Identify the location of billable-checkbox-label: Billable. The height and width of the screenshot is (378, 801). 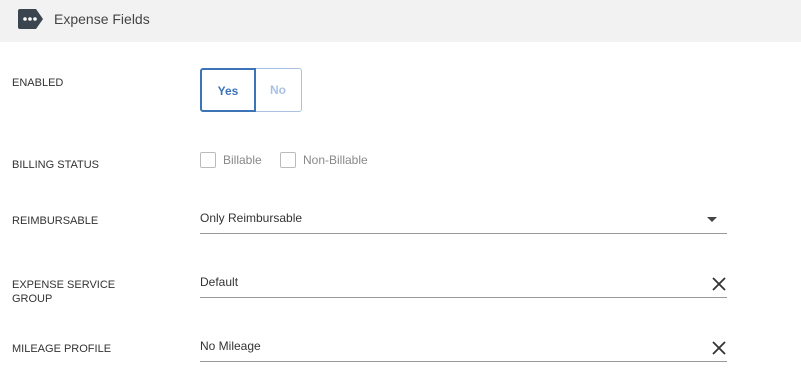
(242, 160).